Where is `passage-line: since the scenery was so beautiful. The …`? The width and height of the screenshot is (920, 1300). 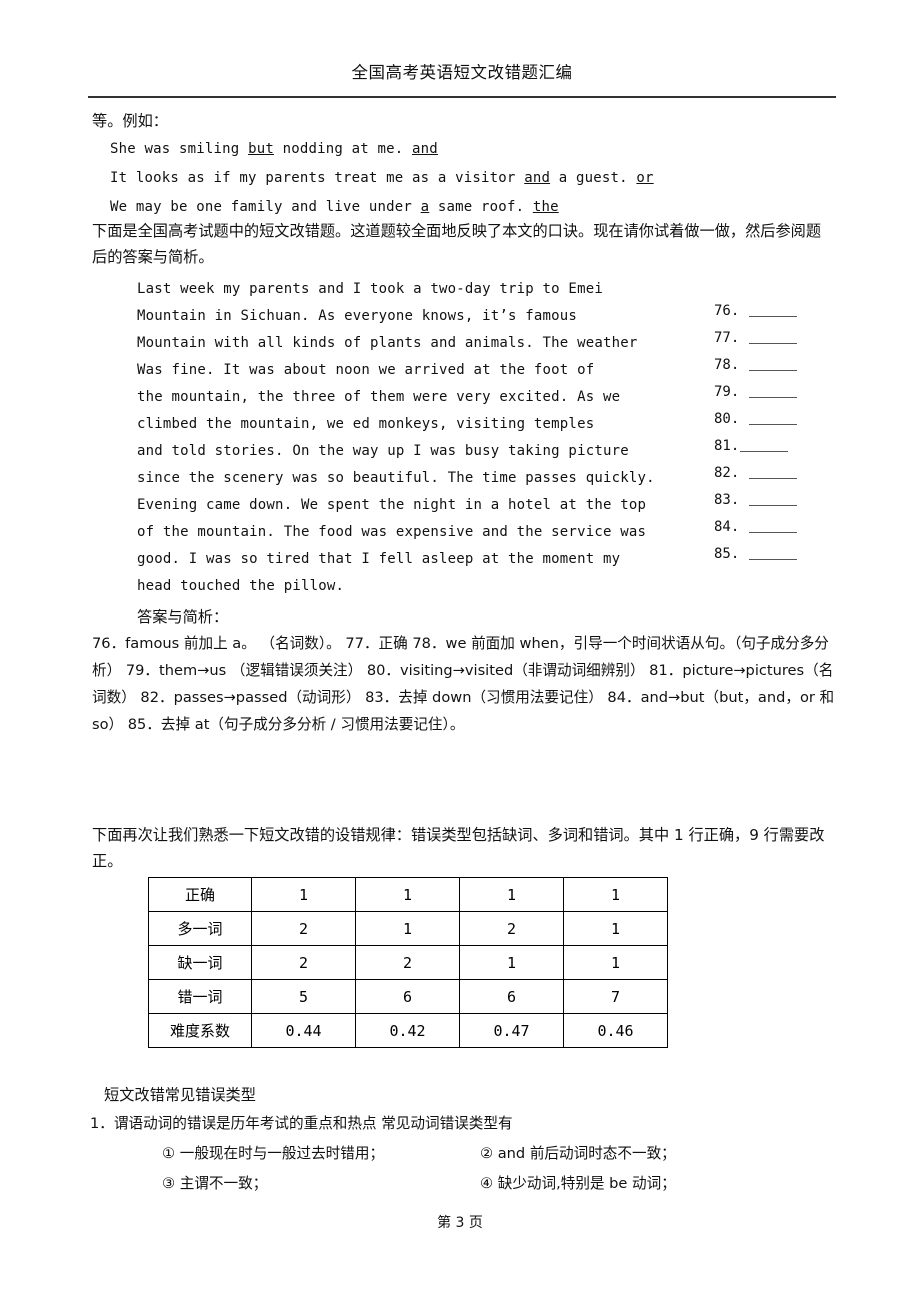 passage-line: since the scenery was so beautiful. The … is located at coordinates (396, 478).